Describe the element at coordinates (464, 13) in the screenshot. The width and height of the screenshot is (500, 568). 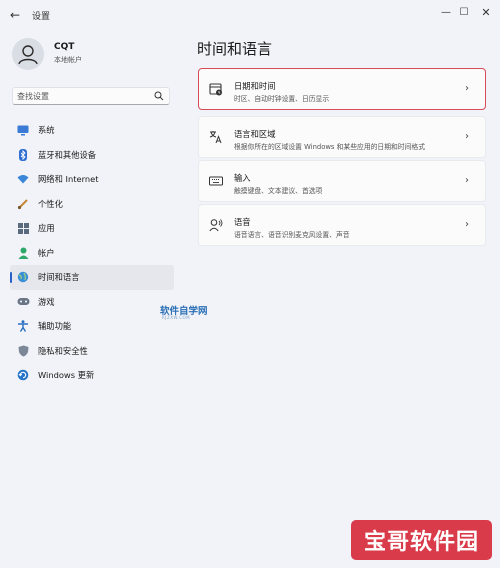
I see `maximize-button: ☐` at that location.